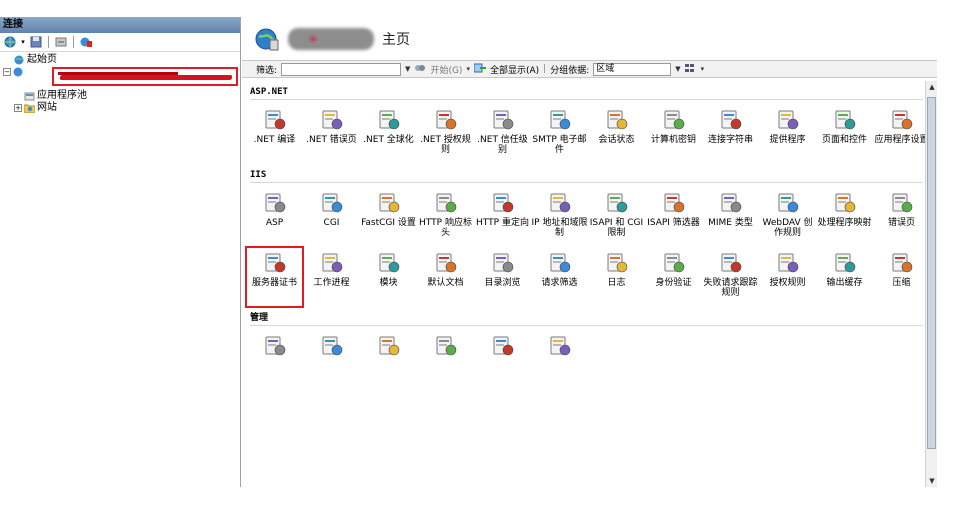  I want to click on window-bottom, so click(477, 497).